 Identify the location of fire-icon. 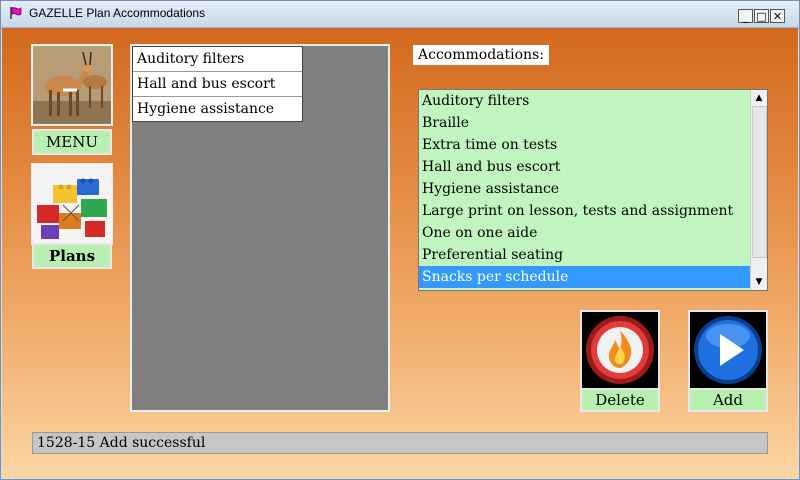
(620, 350).